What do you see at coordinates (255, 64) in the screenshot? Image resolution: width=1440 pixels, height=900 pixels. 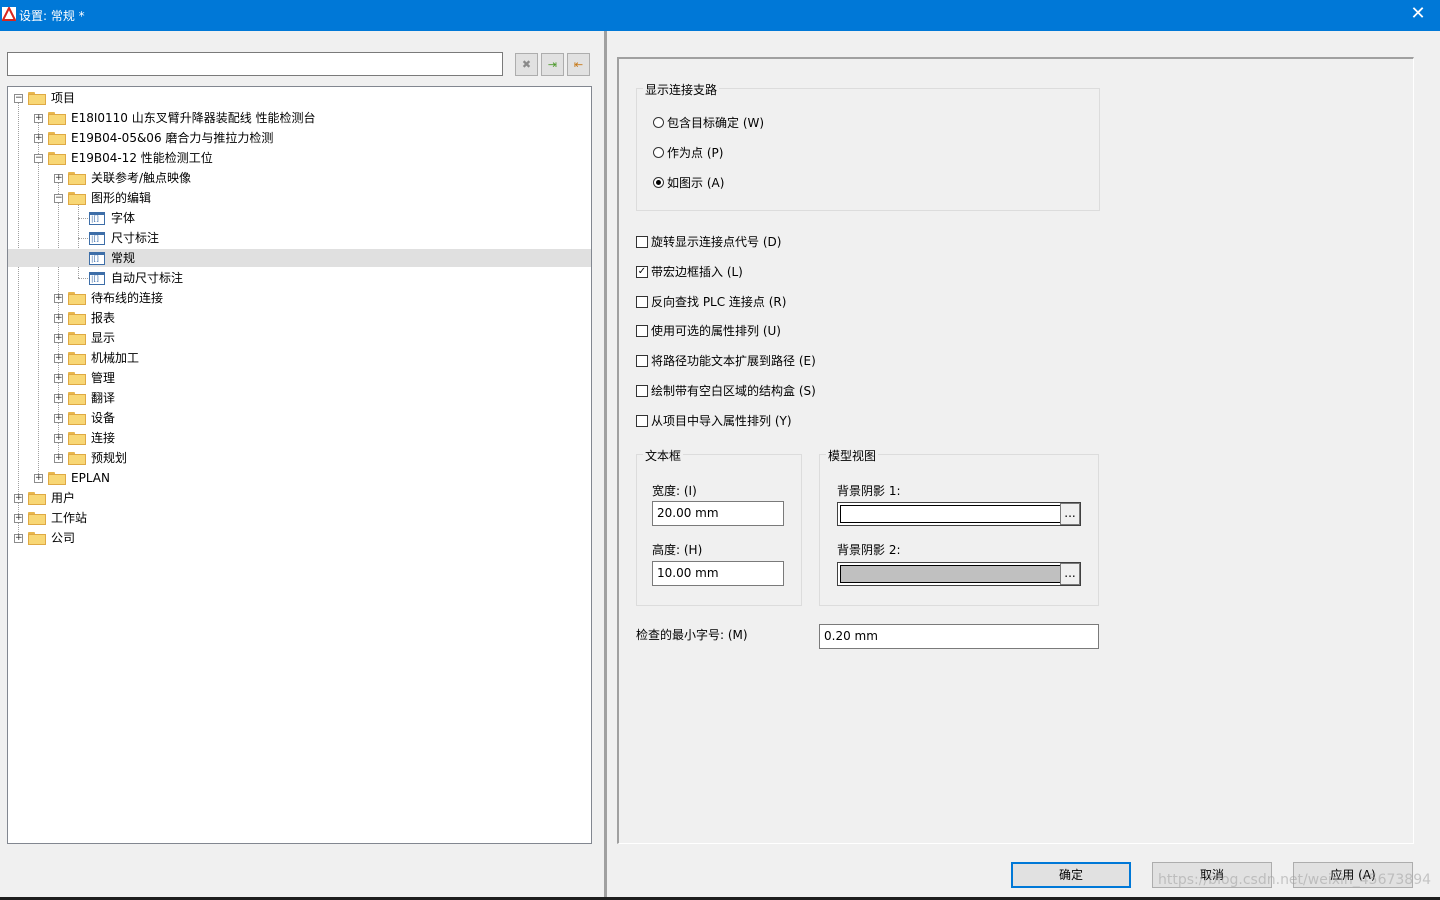 I see `search-input` at bounding box center [255, 64].